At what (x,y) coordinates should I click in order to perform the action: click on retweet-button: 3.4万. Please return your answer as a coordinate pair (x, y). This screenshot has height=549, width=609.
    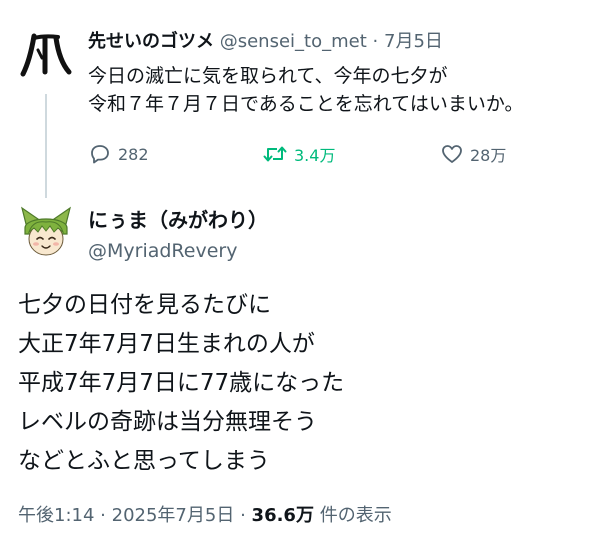
    Looking at the image, I should click on (298, 154).